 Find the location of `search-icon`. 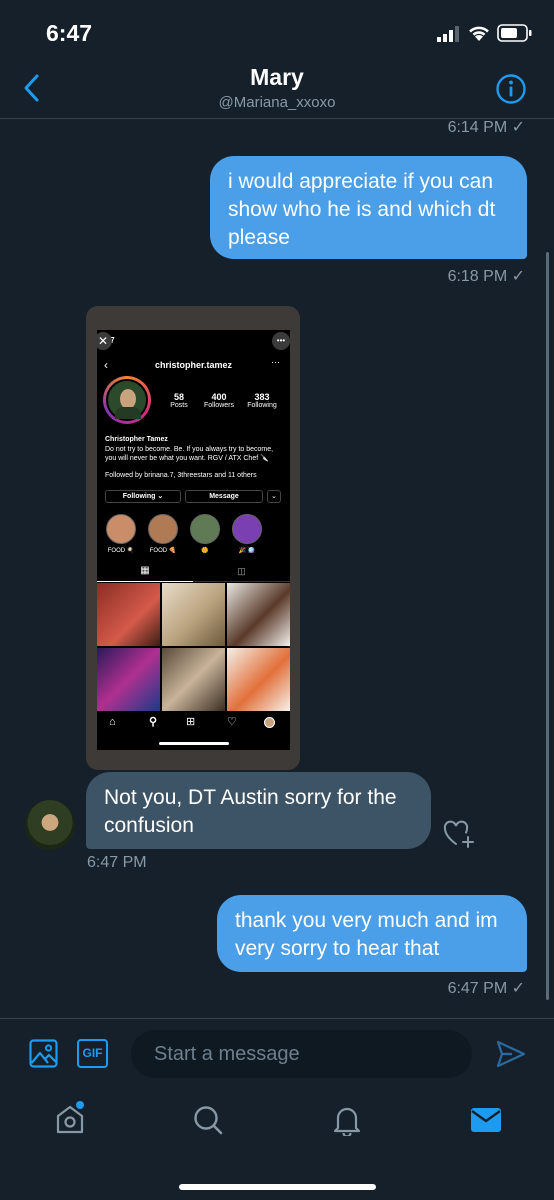

search-icon is located at coordinates (208, 1120).